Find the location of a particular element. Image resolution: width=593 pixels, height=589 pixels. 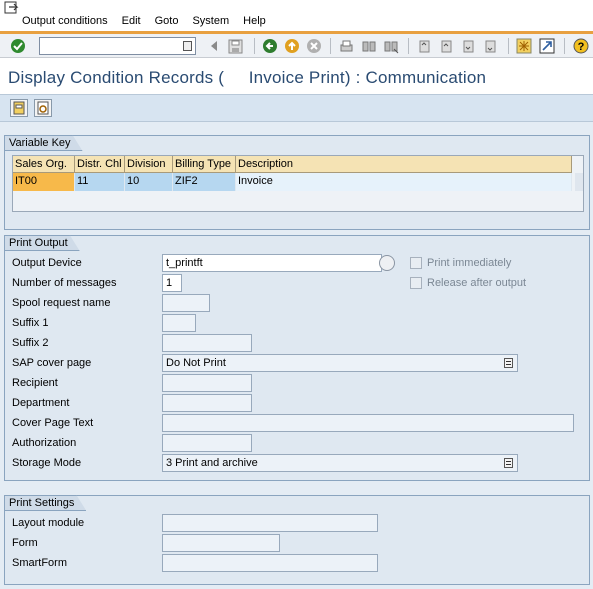

cover-text-row: Cover Page Text is located at coordinates (297, 423).